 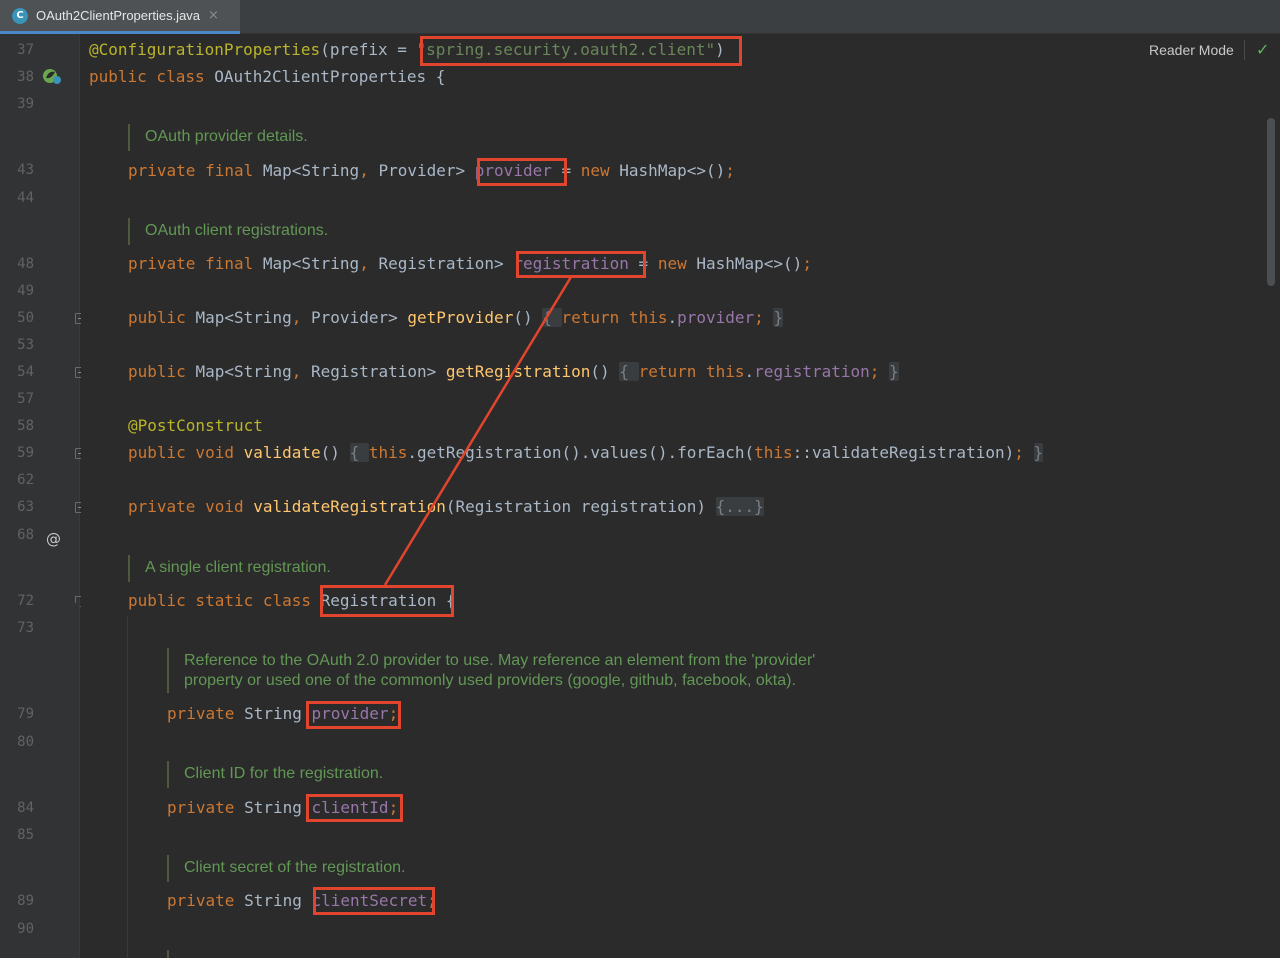 I want to click on toolbar-separator, so click(x=1244, y=50).